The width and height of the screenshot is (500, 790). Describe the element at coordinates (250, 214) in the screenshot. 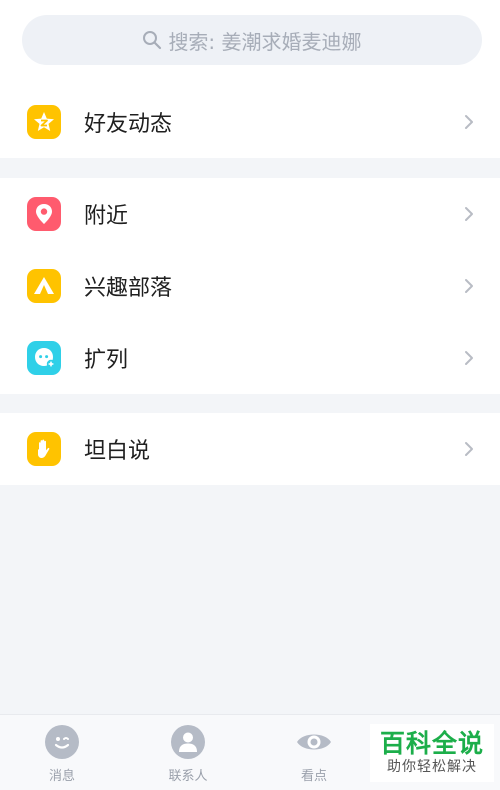

I see `menu-item-nearby: 附近` at that location.